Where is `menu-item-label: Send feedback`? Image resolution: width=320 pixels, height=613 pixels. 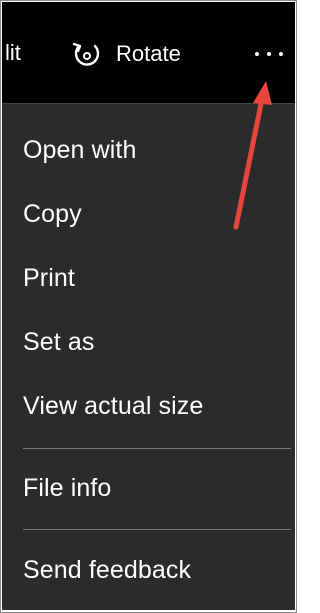
menu-item-label: Send feedback is located at coordinates (107, 569).